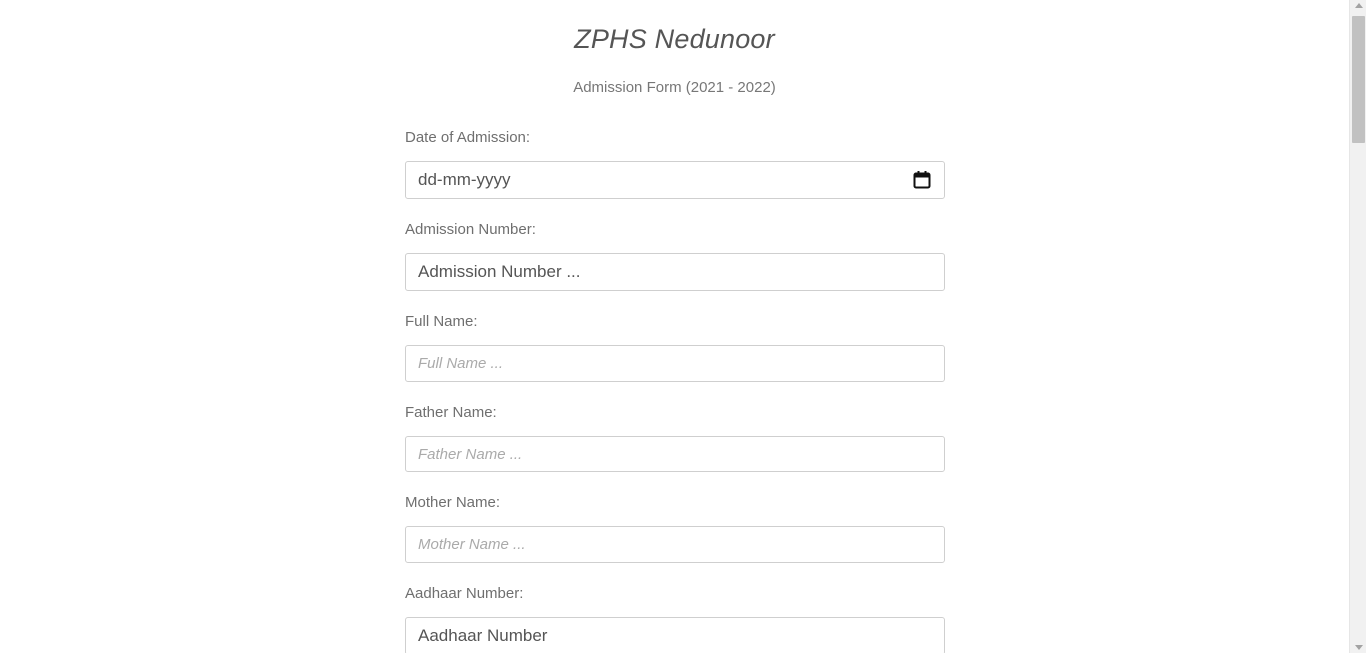  I want to click on aadhaar-number-label: Aadhaar Number:, so click(464, 593).